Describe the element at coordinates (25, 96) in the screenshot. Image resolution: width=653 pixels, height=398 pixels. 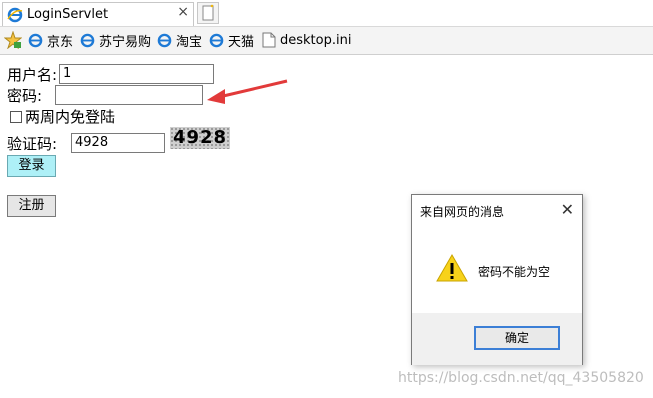
I see `password-label: 密码:` at that location.